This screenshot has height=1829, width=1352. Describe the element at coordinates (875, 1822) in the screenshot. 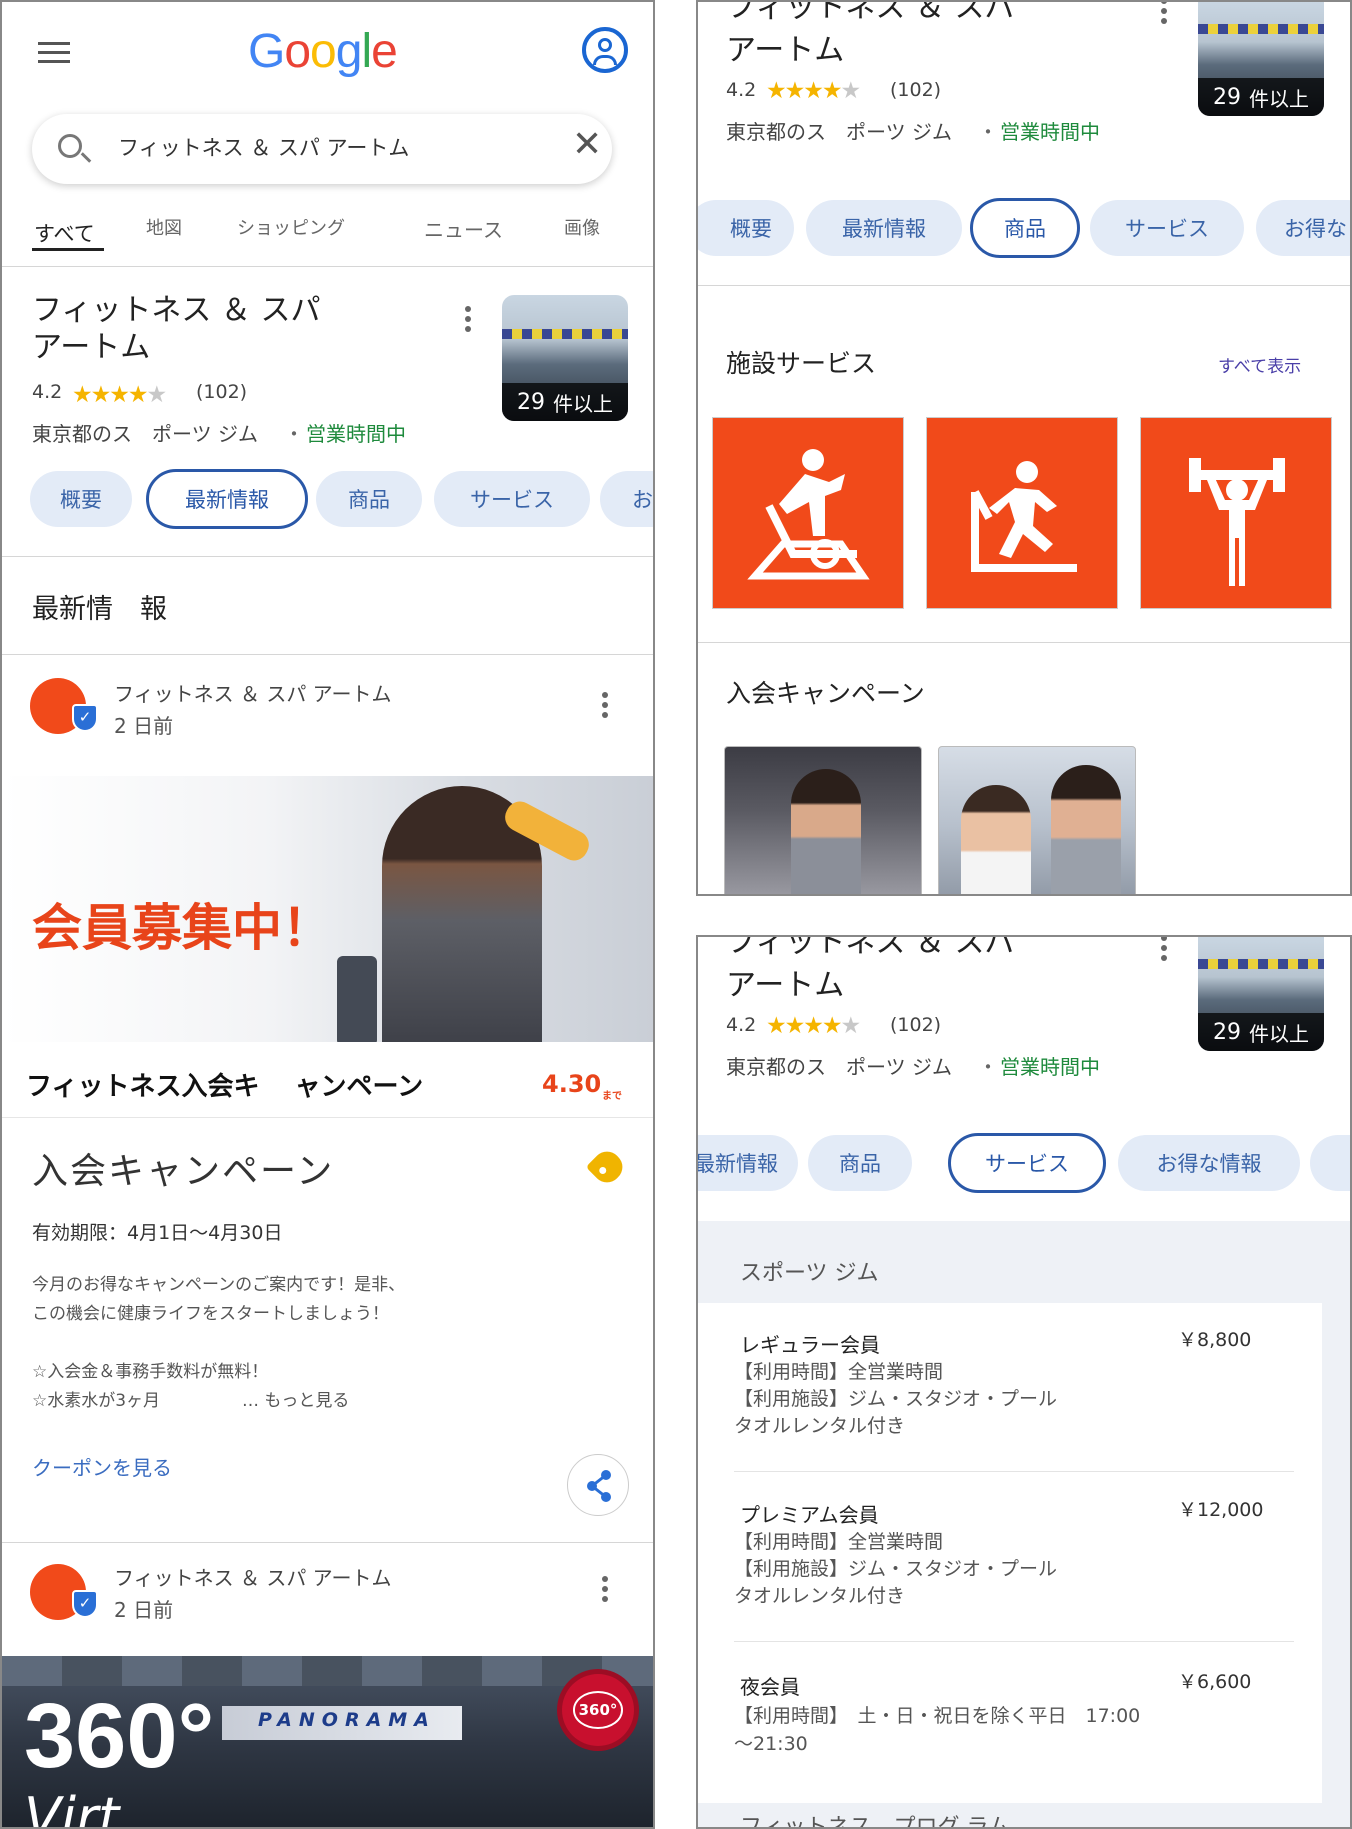

I see `next-section-title: フィットネス プログ ラム` at that location.